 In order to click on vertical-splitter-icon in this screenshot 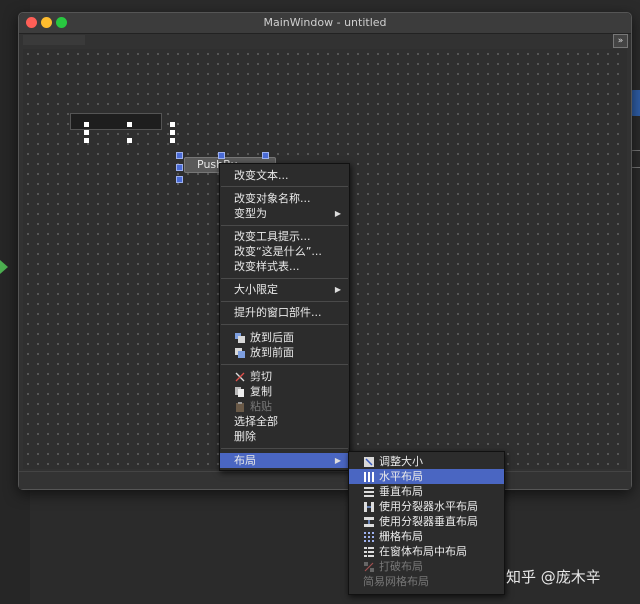, I will do `click(369, 522)`.